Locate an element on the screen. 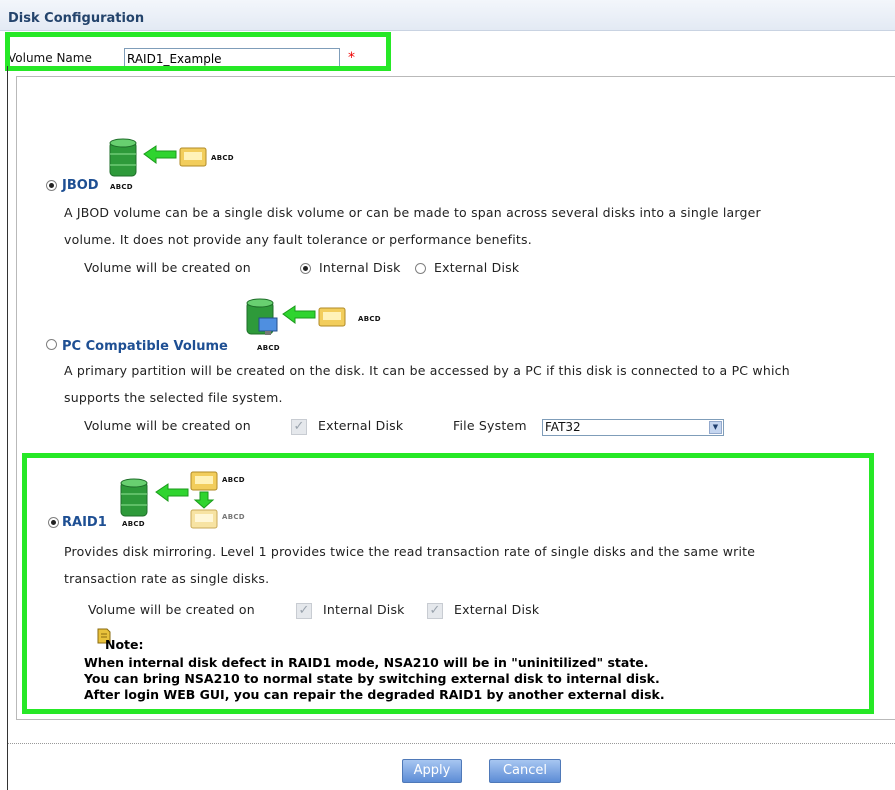 The height and width of the screenshot is (790, 895). pc-created-on-label: Volume will be created on is located at coordinates (167, 425).